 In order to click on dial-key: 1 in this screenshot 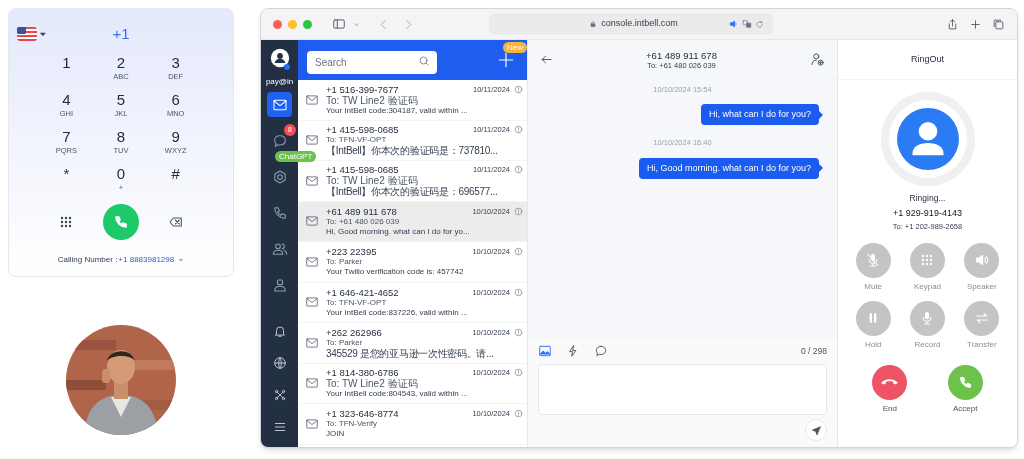, I will do `click(66, 70)`.